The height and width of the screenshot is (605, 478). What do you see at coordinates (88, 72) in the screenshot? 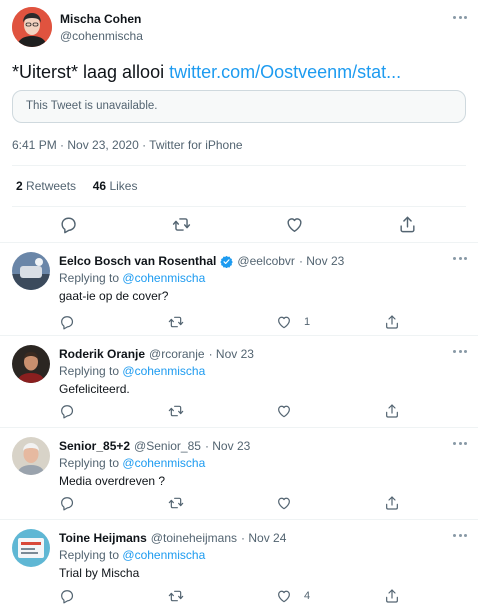
I see `tweet-body: *Uiterst* laag allooi` at bounding box center [88, 72].